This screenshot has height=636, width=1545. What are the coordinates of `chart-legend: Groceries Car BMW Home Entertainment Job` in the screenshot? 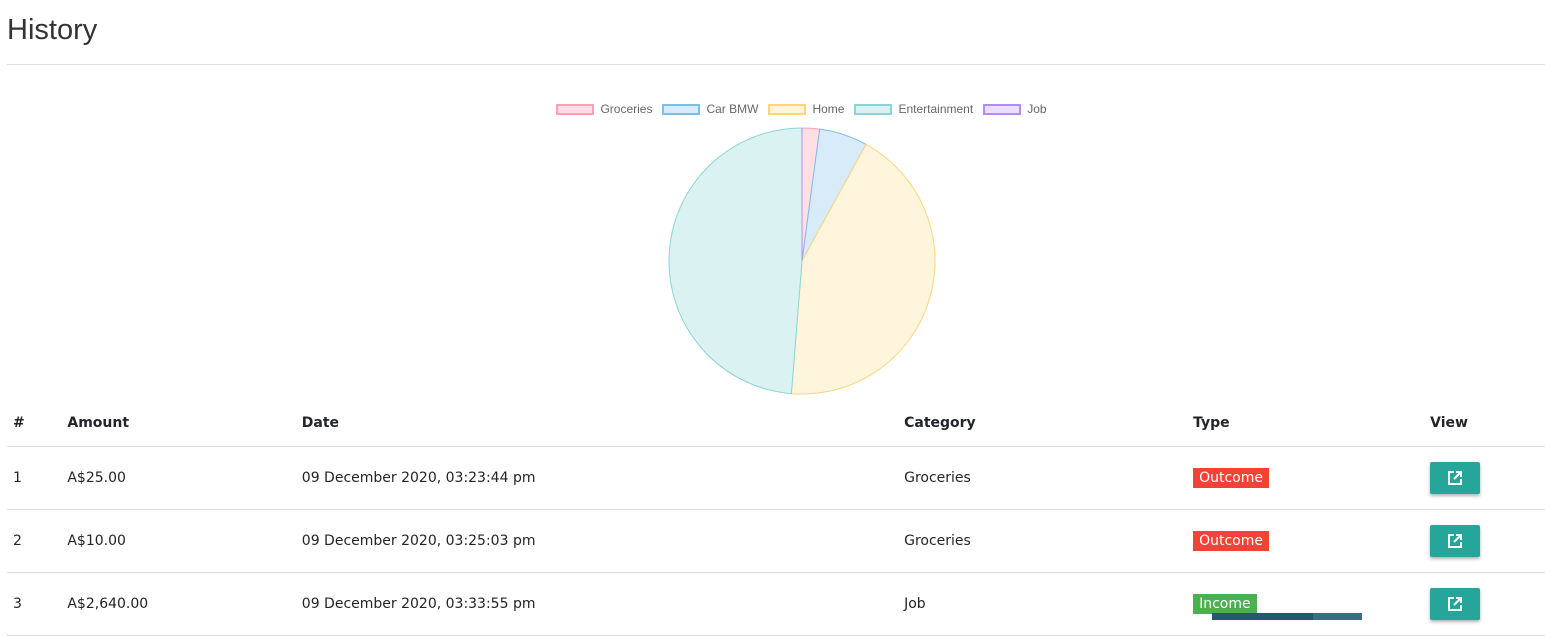 It's located at (772, 109).